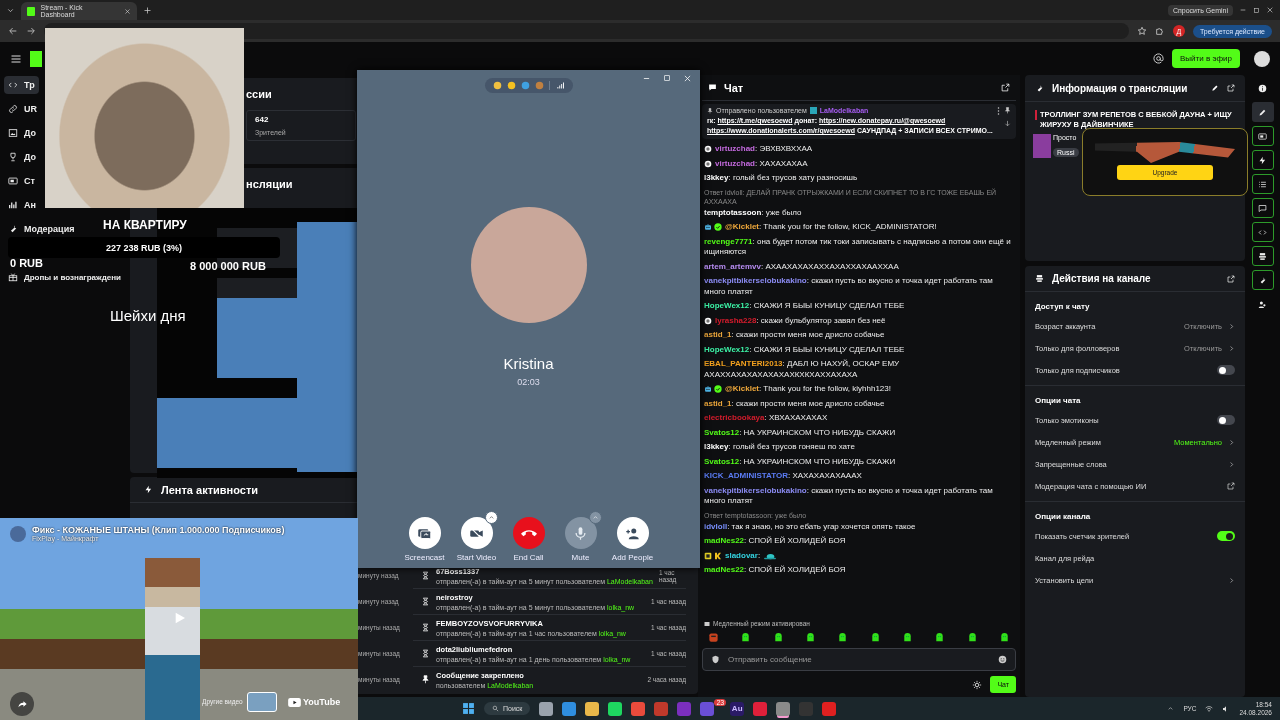  Describe the element at coordinates (13, 157) in the screenshot. I see `nav-icon` at that location.